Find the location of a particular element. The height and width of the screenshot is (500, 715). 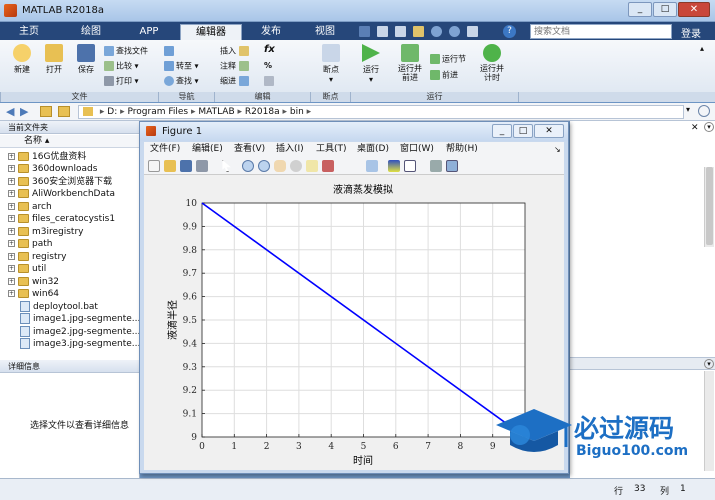

panel-options-icon: ▾ is located at coordinates (709, 127).